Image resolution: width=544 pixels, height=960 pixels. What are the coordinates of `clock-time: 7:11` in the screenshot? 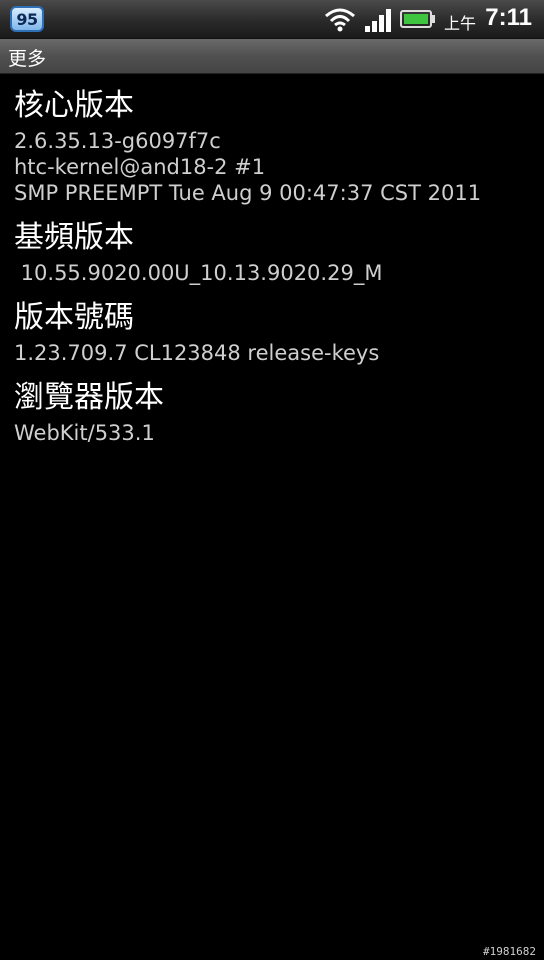 It's located at (508, 17).